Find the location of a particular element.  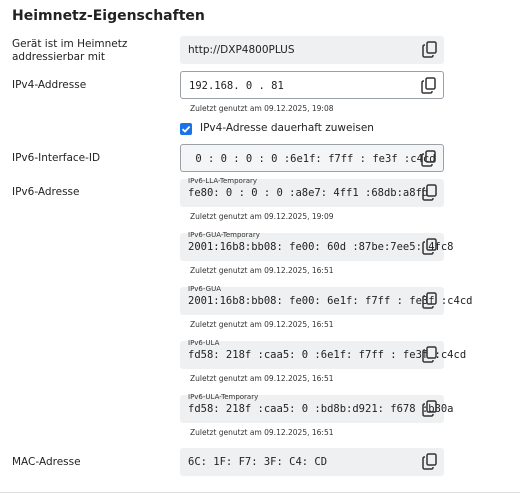

ipv6-interface-label: IPv6-Interface-ID is located at coordinates (56, 158).